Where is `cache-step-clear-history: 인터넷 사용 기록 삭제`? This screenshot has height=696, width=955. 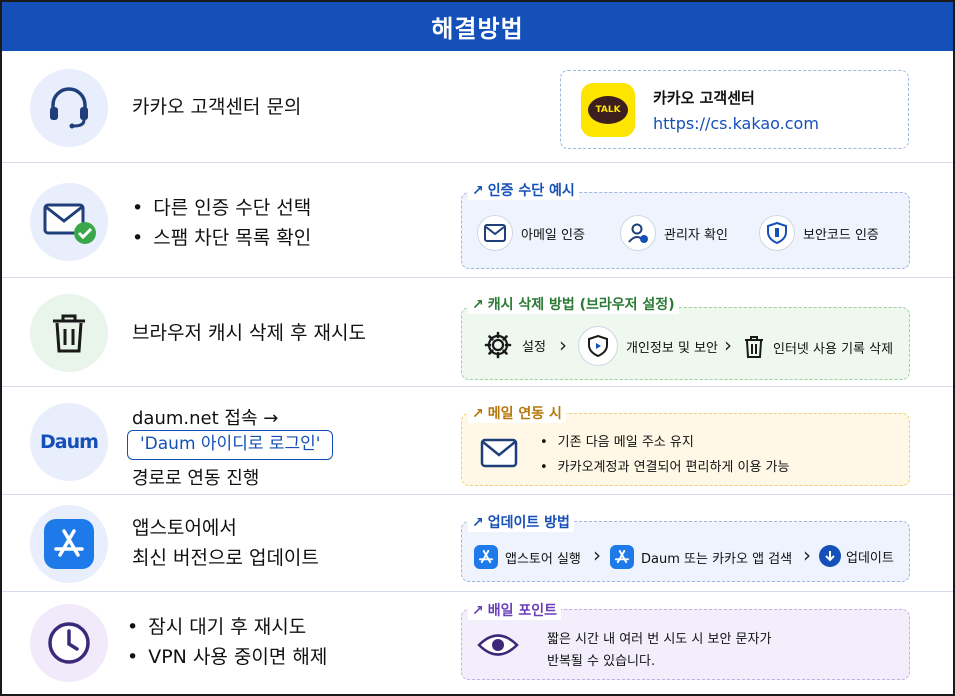
cache-step-clear-history: 인터넷 사용 기록 삭제 is located at coordinates (818, 347).